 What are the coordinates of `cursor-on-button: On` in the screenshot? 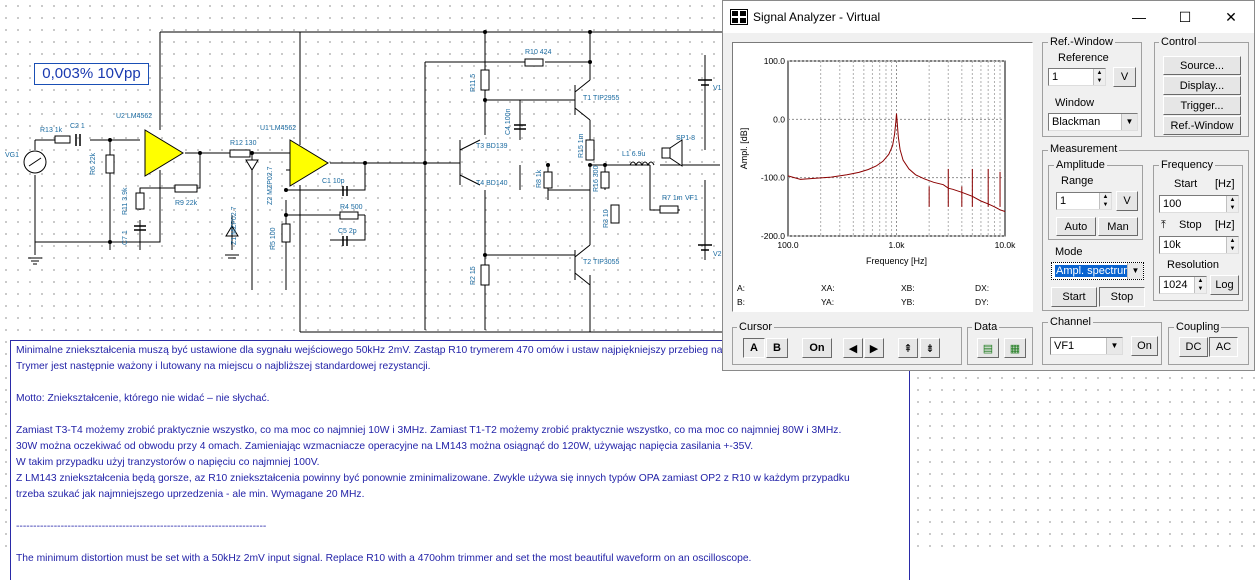 It's located at (817, 348).